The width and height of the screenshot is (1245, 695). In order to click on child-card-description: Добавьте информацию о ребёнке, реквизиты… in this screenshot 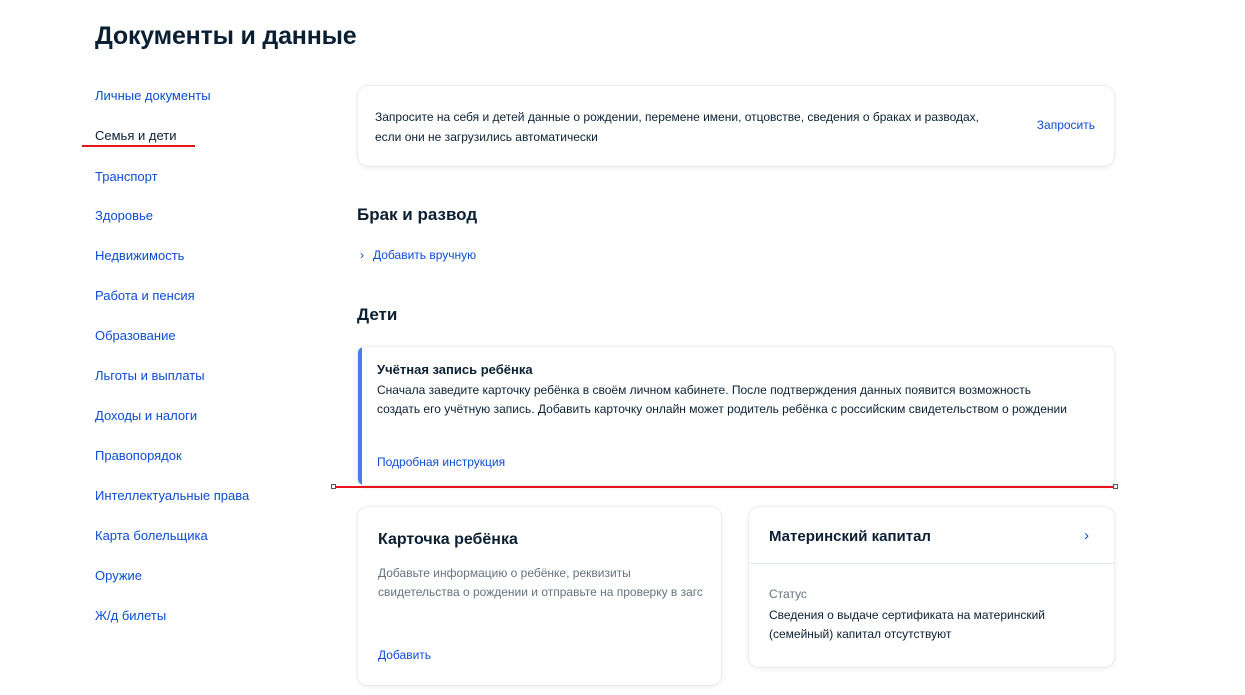, I will do `click(540, 582)`.